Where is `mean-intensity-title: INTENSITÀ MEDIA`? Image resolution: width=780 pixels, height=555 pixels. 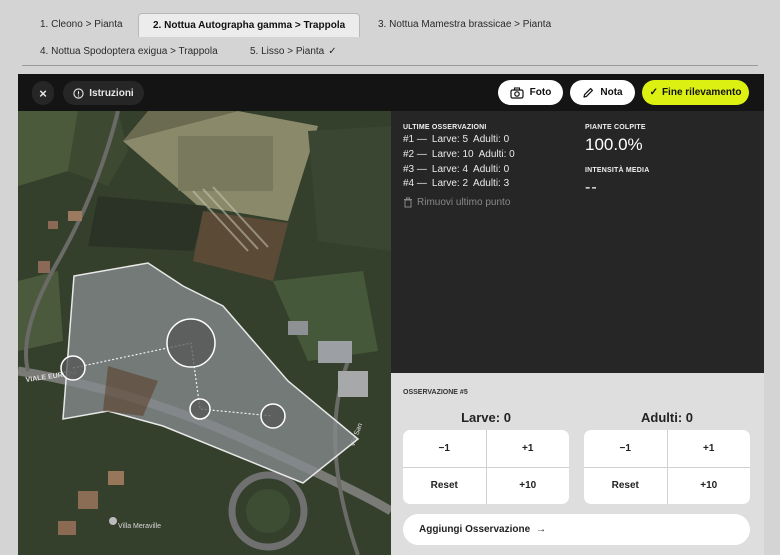
mean-intensity-title: INTENSITÀ MEDIA is located at coordinates (617, 170).